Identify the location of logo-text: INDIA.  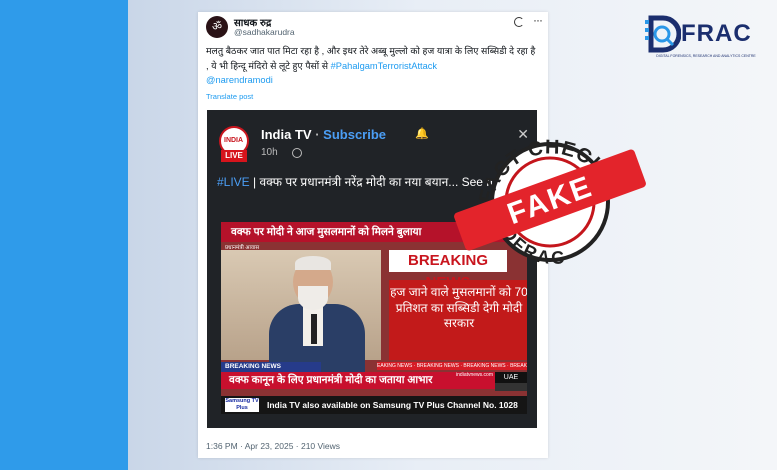
(234, 140).